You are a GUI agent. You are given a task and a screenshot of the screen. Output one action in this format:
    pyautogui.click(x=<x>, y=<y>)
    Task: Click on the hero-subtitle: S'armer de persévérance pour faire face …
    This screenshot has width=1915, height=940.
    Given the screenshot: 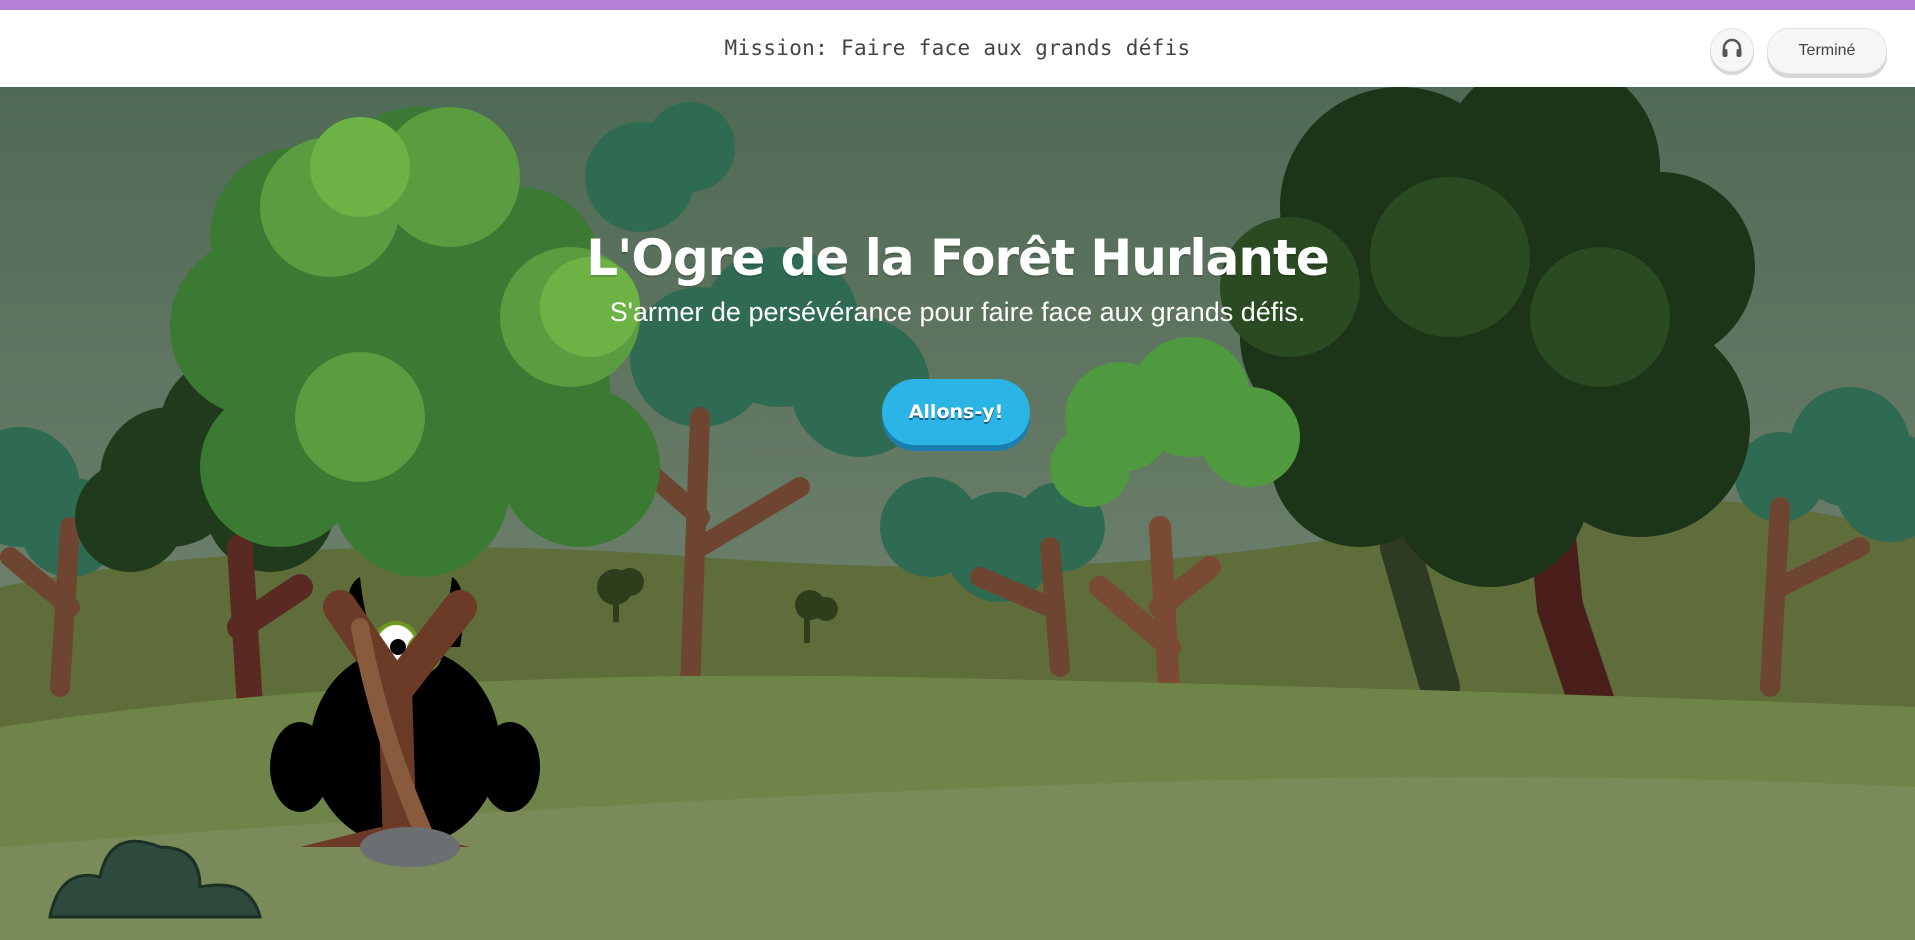 What is the action you would take?
    pyautogui.click(x=957, y=312)
    